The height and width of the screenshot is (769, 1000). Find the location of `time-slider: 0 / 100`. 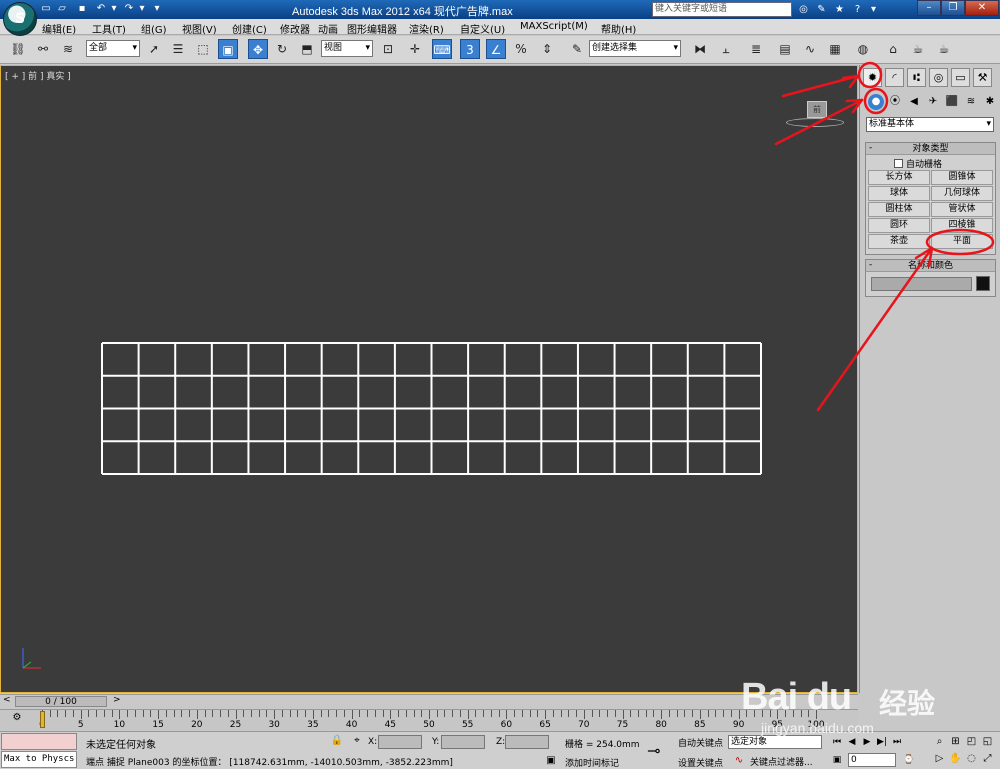

time-slider: 0 / 100 is located at coordinates (61, 701).